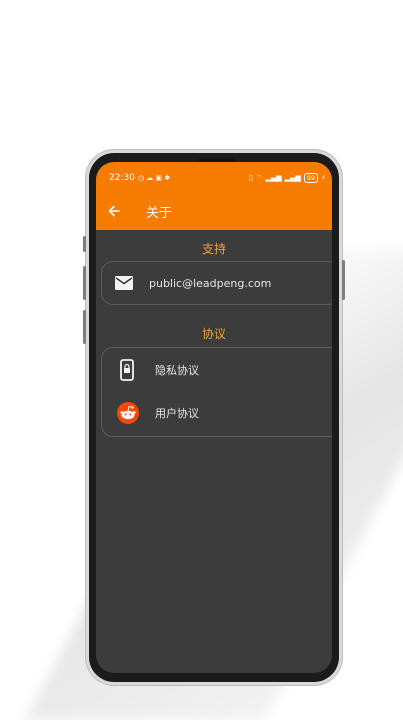 Image resolution: width=403 pixels, height=720 pixels. What do you see at coordinates (214, 211) in the screenshot?
I see `toolbar: 关于` at bounding box center [214, 211].